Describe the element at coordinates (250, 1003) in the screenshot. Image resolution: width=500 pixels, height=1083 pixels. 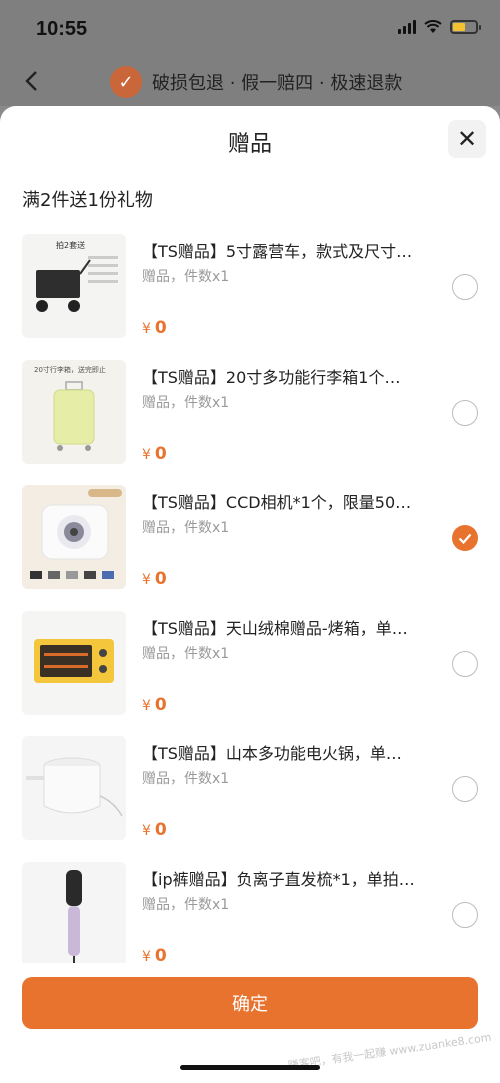
I see `confirm-button: 确定` at that location.